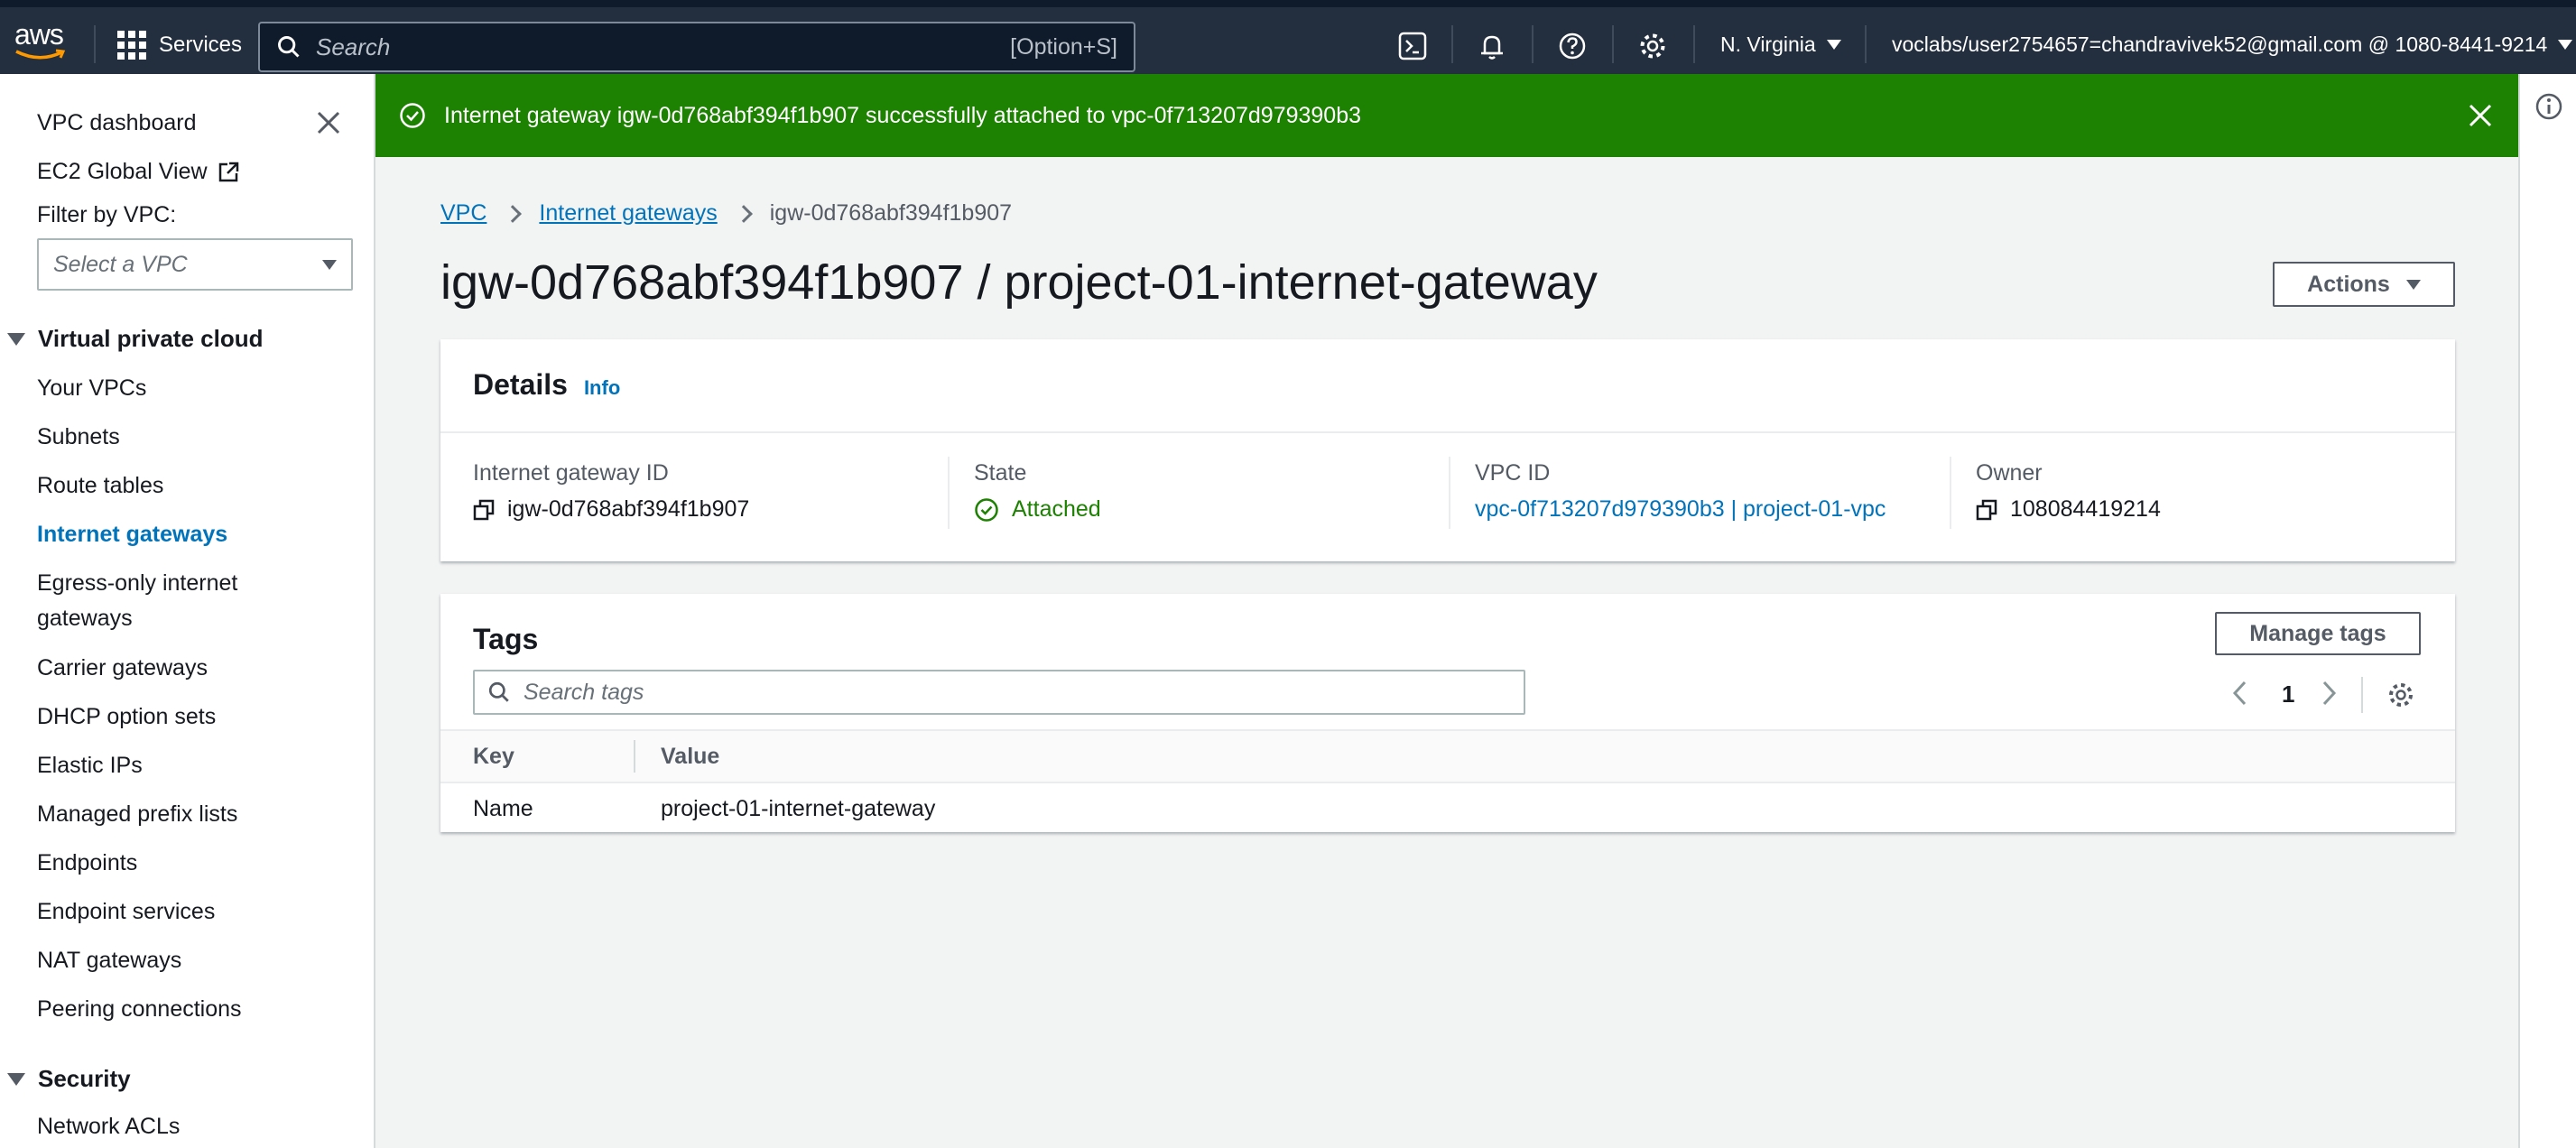  Describe the element at coordinates (986, 509) in the screenshot. I see `success-status-icon` at that location.